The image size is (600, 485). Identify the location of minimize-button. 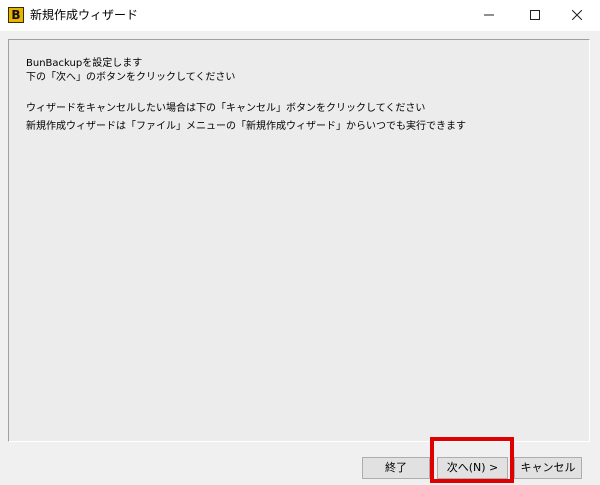
(489, 15).